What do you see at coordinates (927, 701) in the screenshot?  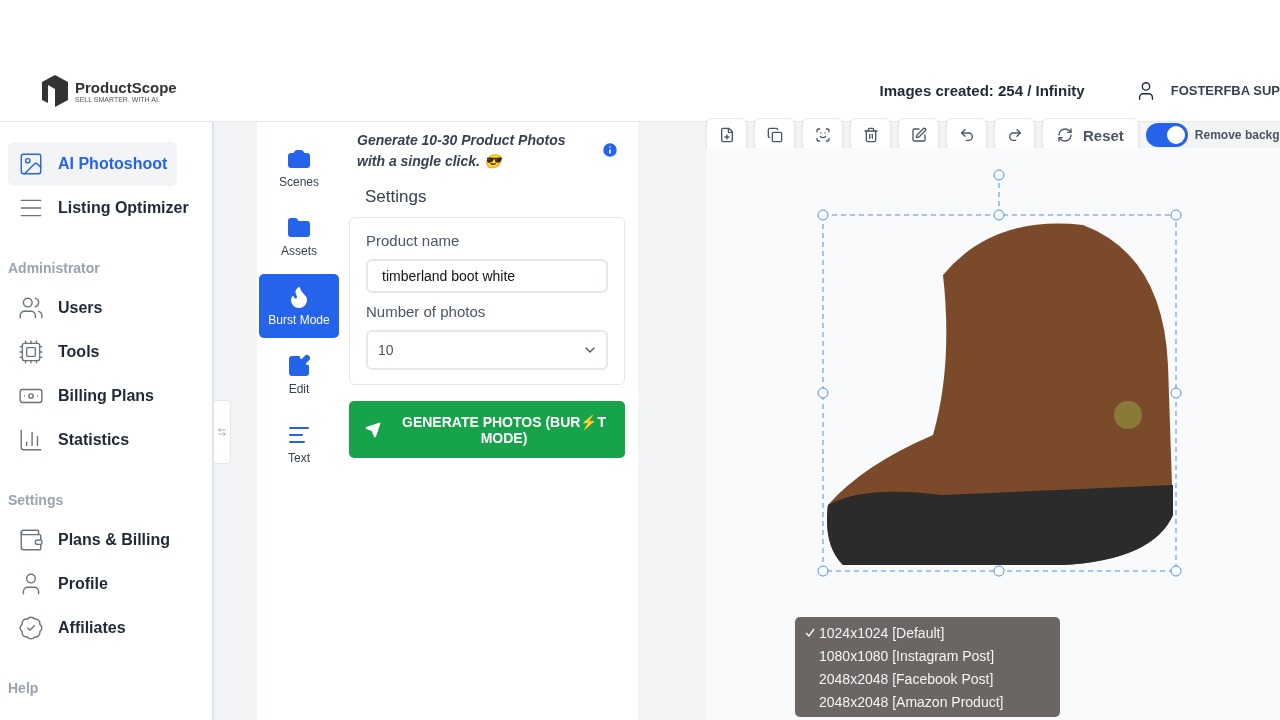 I see `menu-item: 2048x2048 [Amazon Product]` at bounding box center [927, 701].